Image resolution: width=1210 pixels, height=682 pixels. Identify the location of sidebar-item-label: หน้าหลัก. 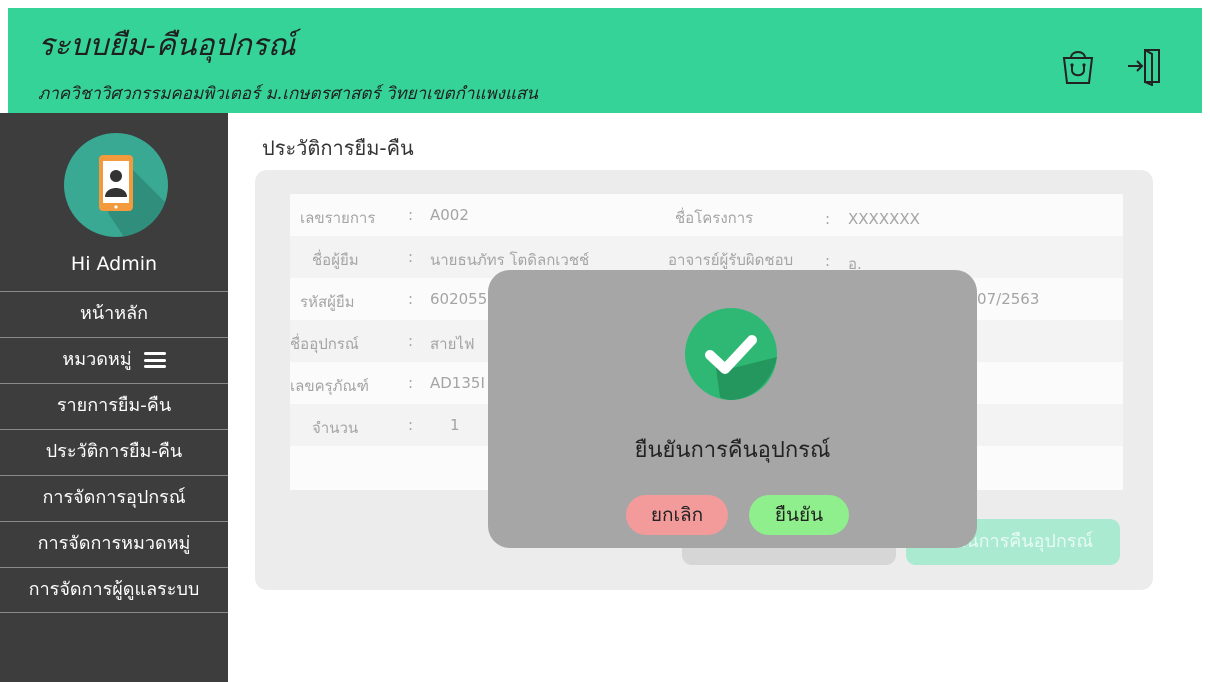
(114, 313).